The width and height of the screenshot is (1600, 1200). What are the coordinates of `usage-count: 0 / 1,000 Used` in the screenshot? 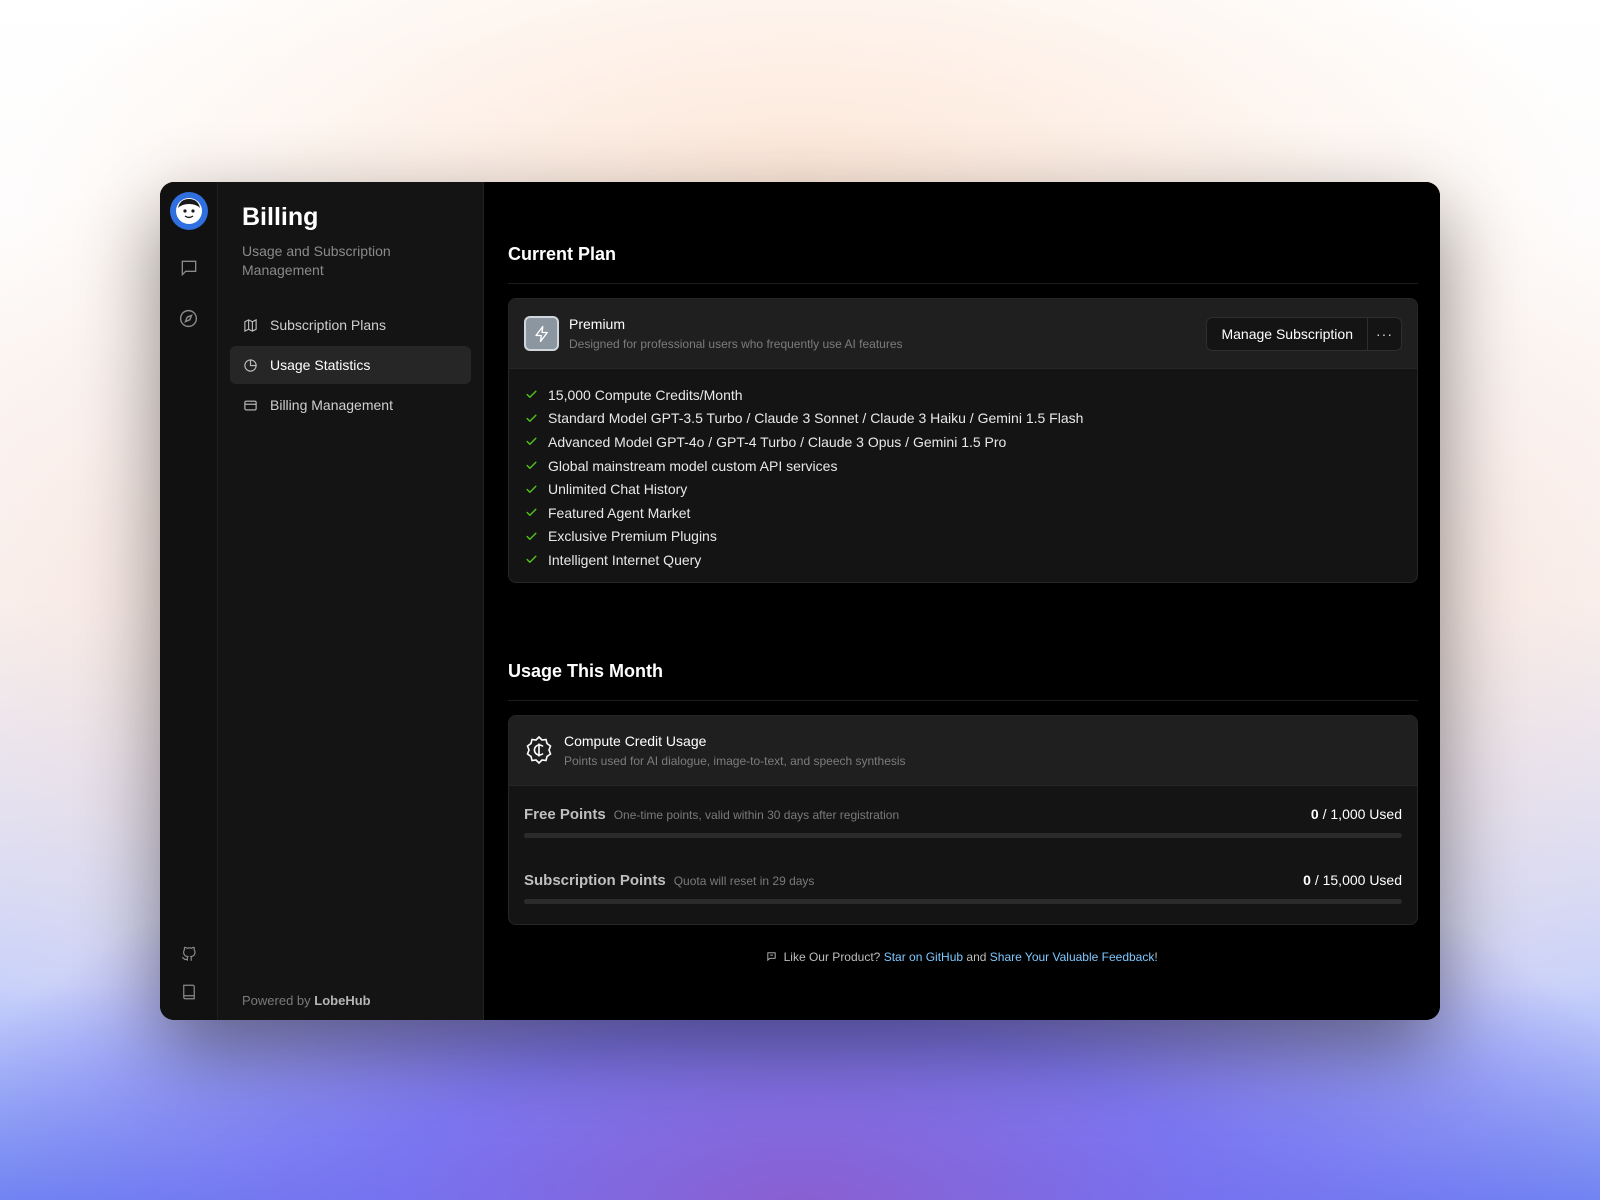 It's located at (1356, 814).